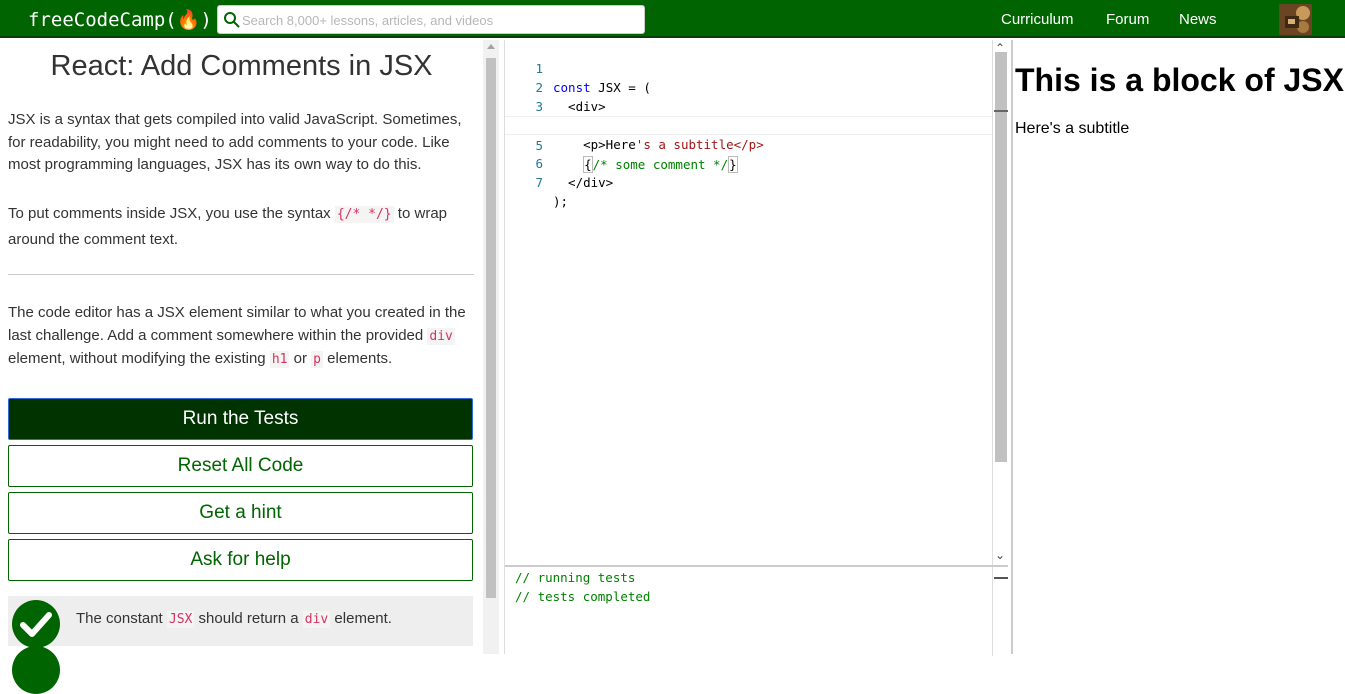  What do you see at coordinates (1001, 578) in the screenshot?
I see `console-scroll-marker` at bounding box center [1001, 578].